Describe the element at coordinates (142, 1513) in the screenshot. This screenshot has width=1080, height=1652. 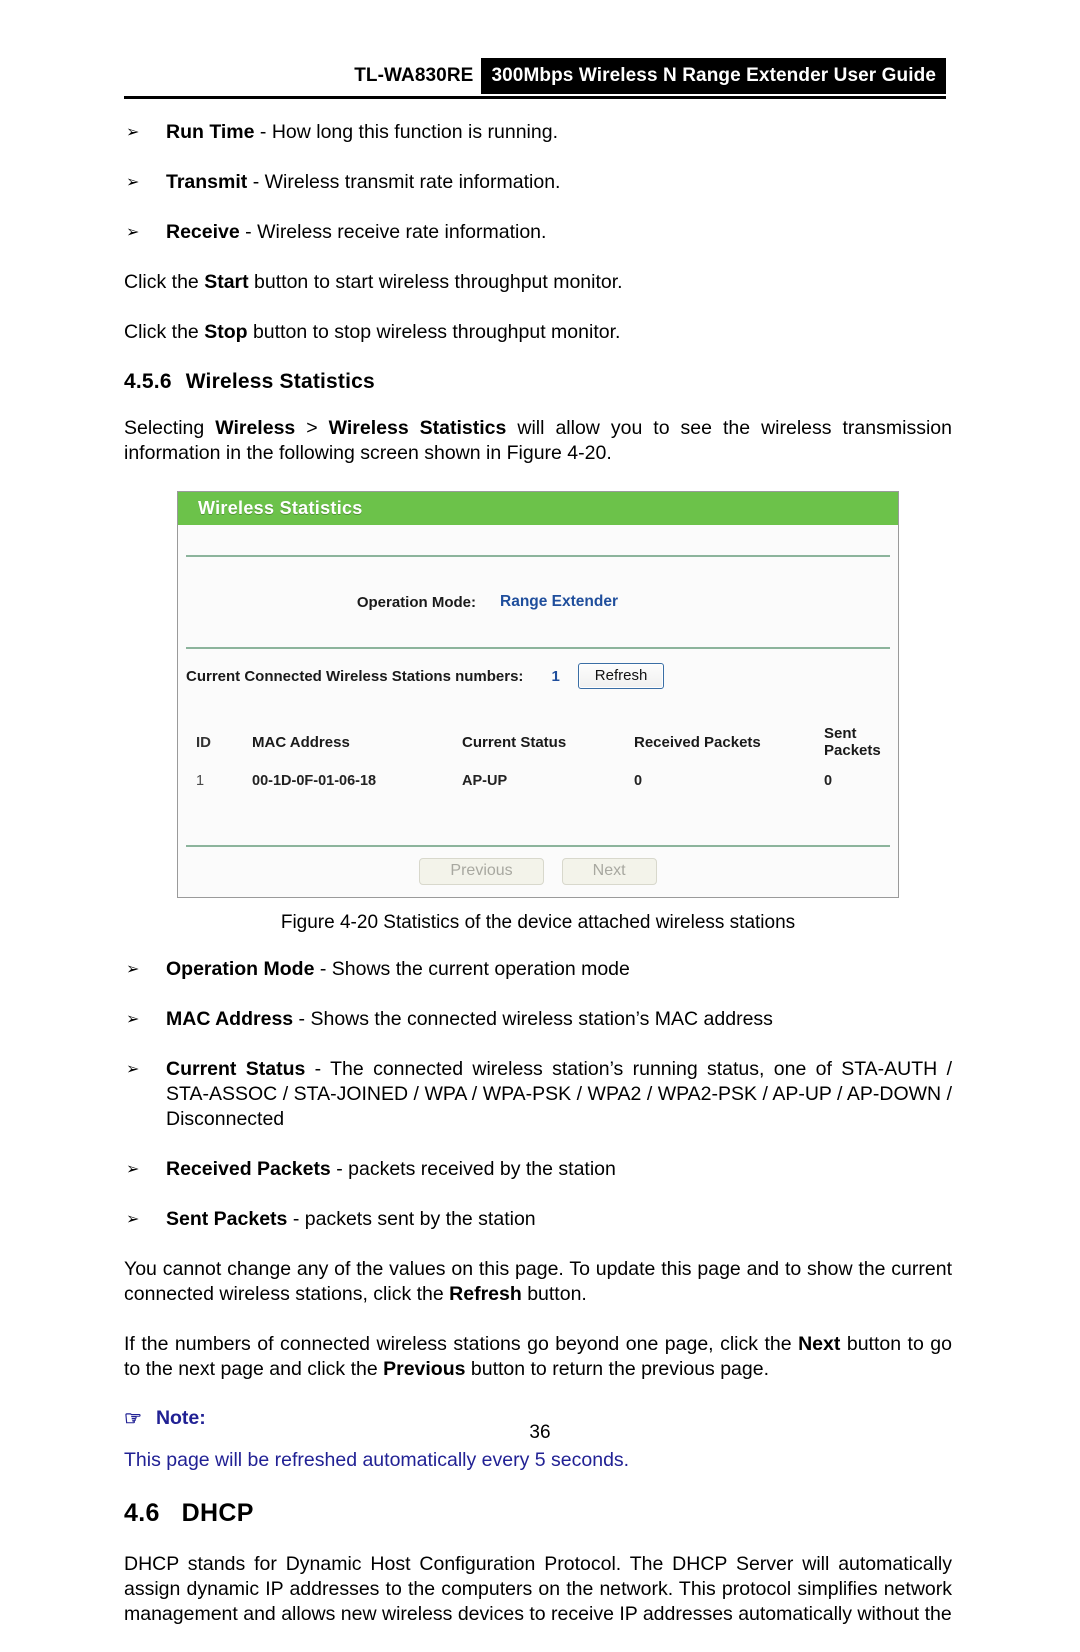
I see `section-number: 4.6` at that location.